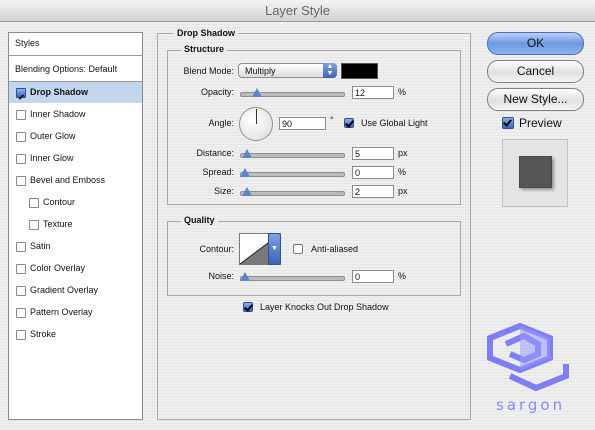 Image resolution: width=595 pixels, height=430 pixels. I want to click on style-item-label: Inner Shadow, so click(58, 114).